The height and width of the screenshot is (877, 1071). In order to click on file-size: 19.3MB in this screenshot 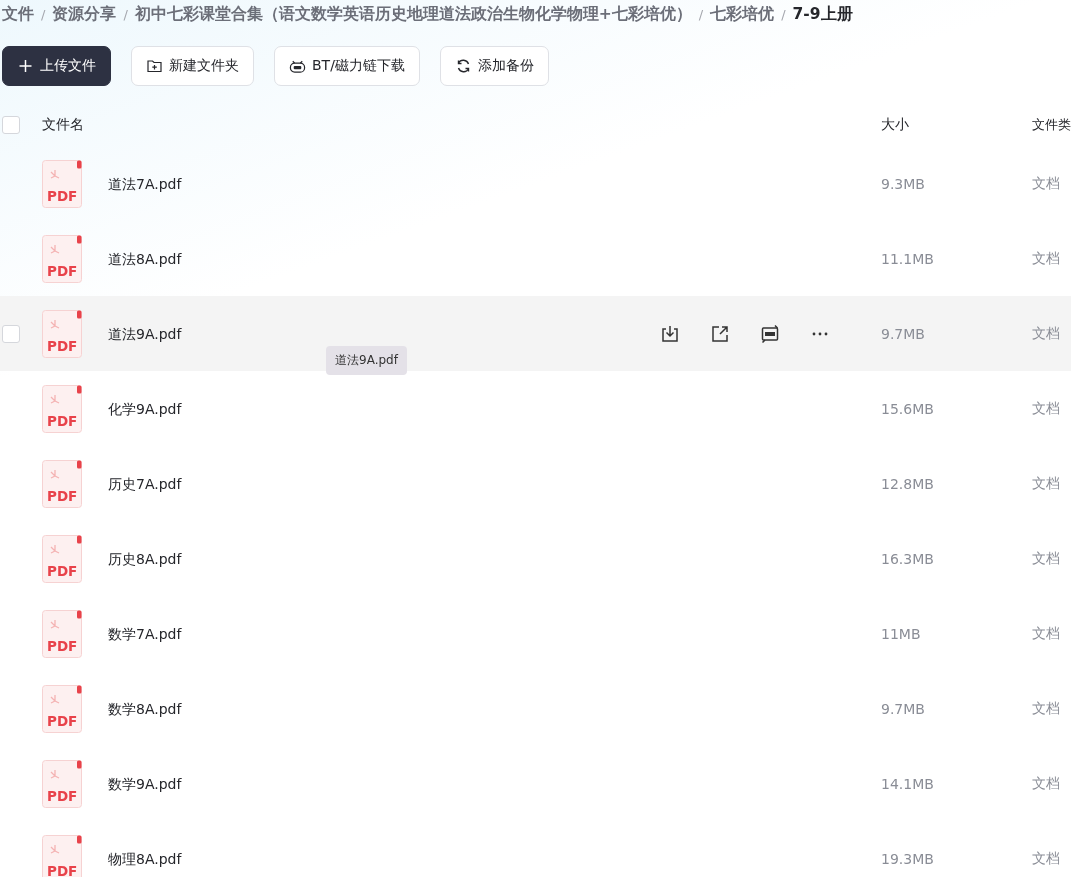, I will do `click(908, 858)`.